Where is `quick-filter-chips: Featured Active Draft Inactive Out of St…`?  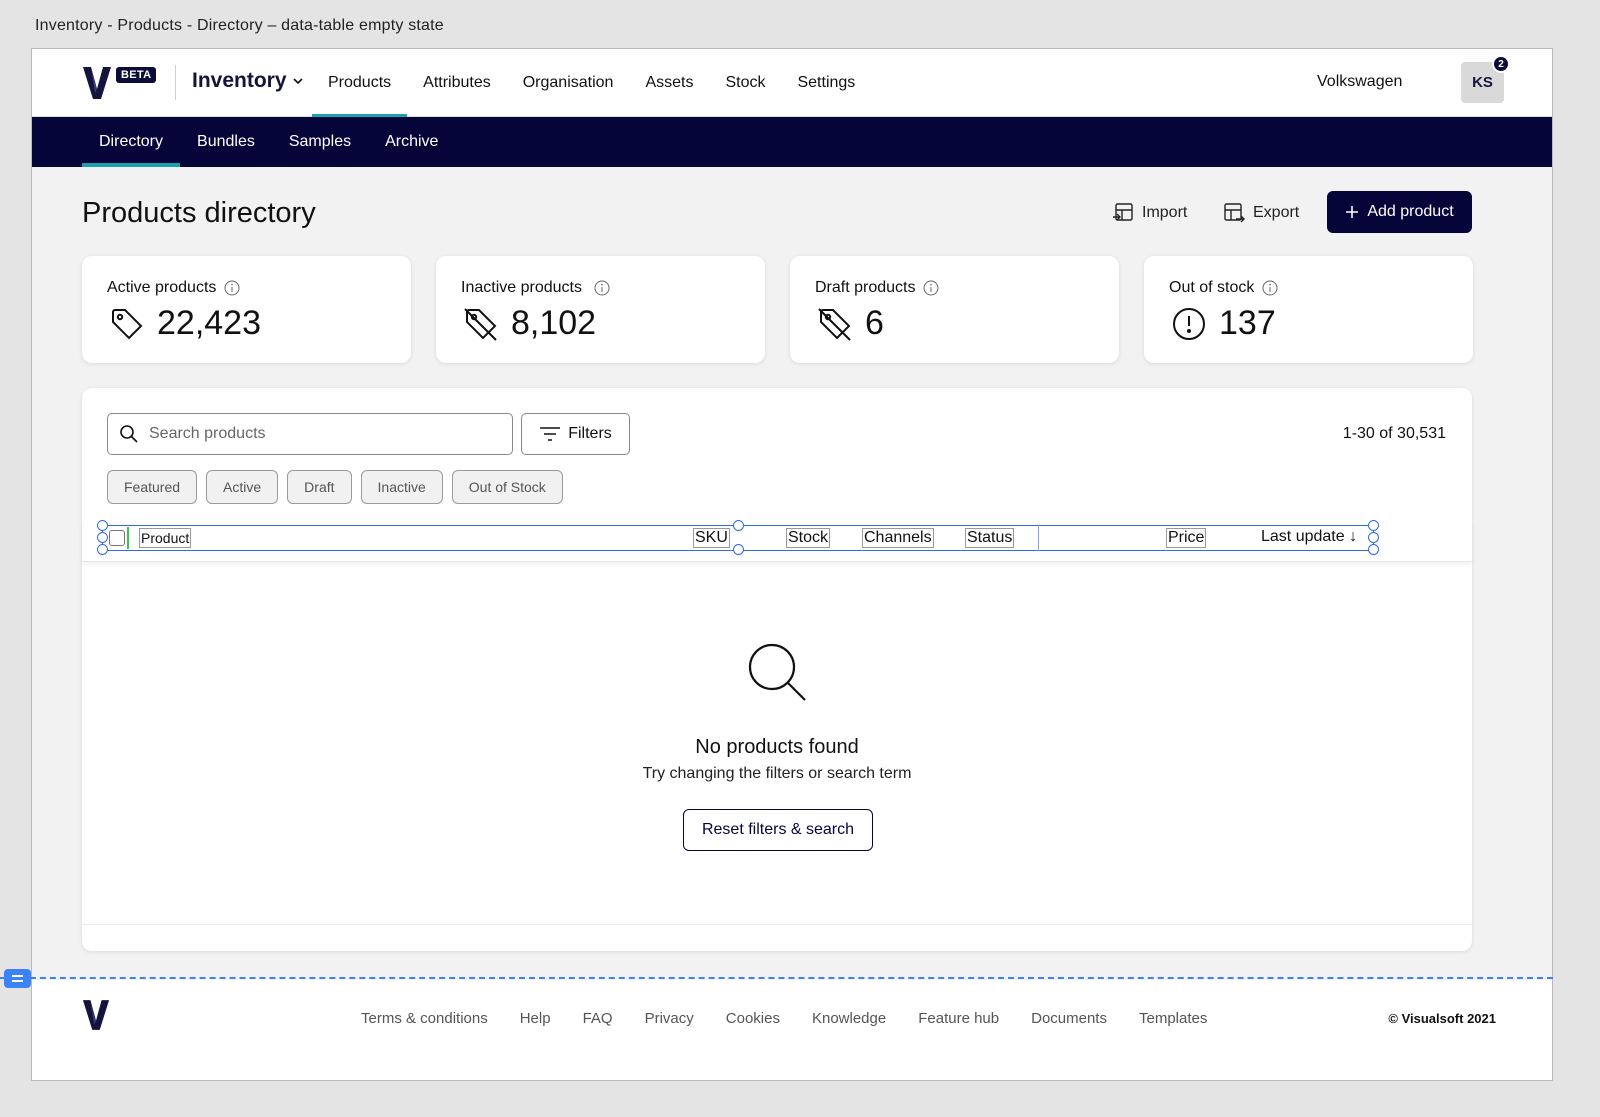 quick-filter-chips: Featured Active Draft Inactive Out of St… is located at coordinates (335, 487).